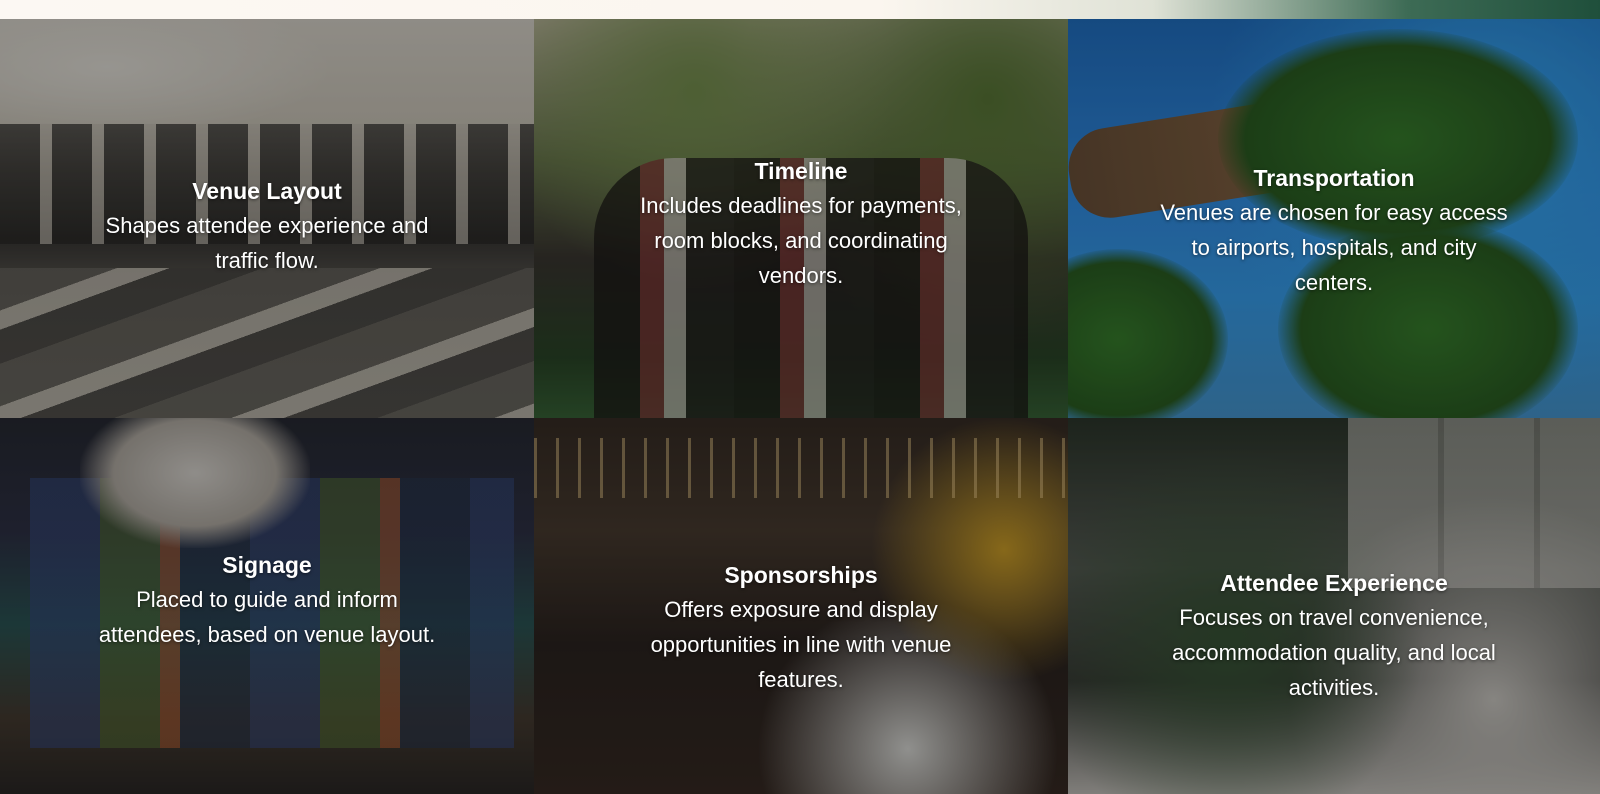 Image resolution: width=1600 pixels, height=794 pixels. I want to click on tile-title: Attendee Experience, so click(1334, 583).